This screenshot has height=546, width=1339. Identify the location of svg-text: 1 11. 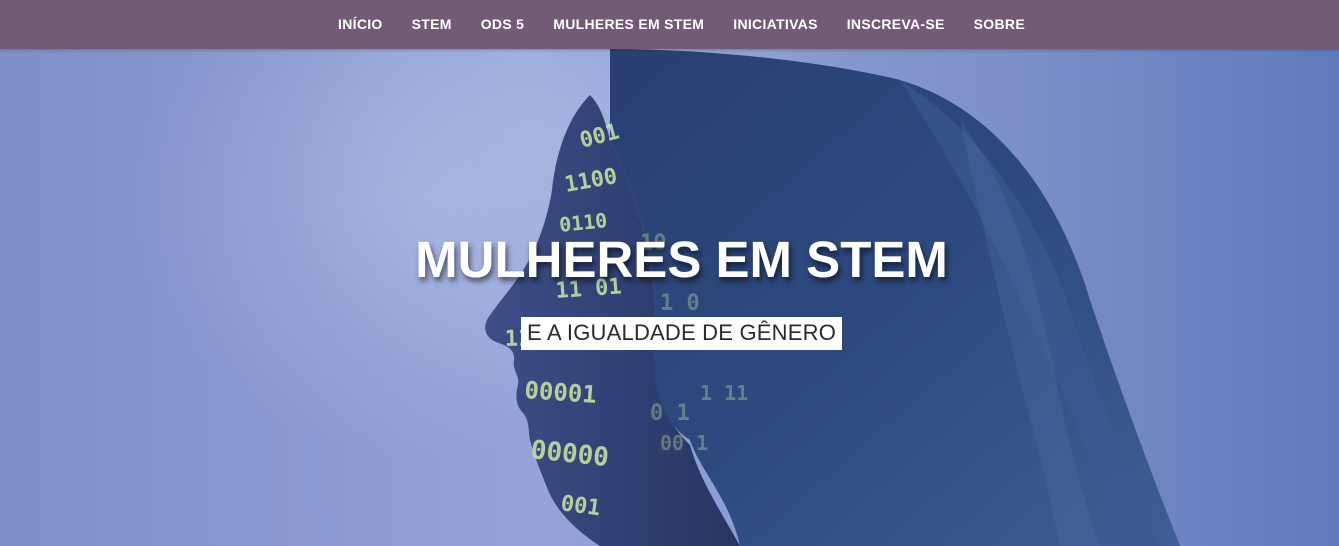
(724, 393).